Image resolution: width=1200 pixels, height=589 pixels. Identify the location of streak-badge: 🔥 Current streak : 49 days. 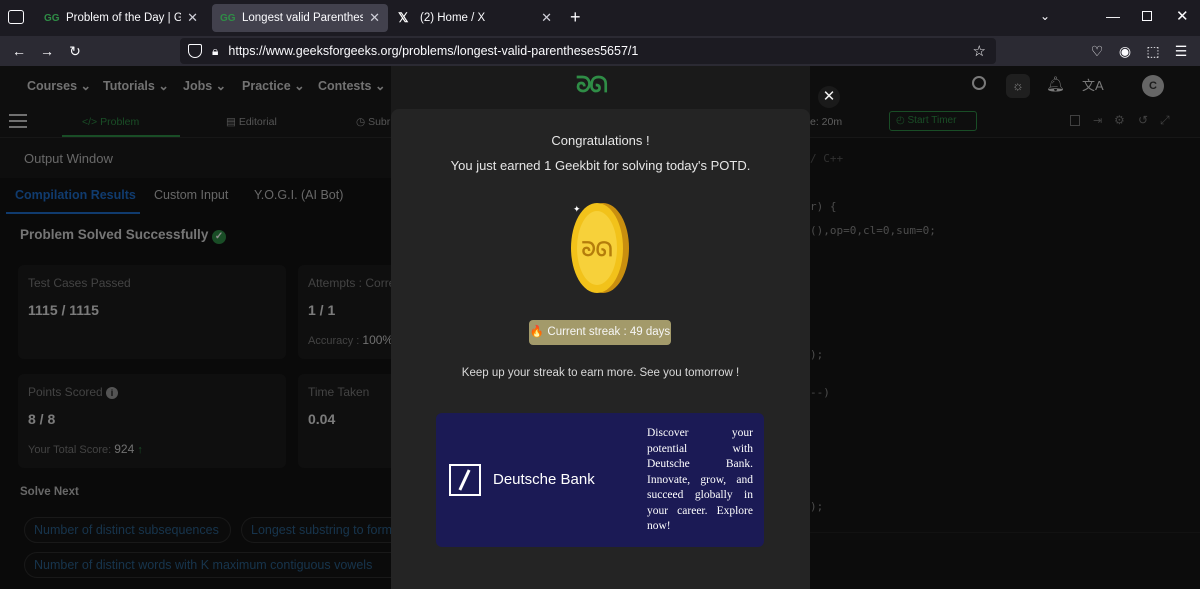
(600, 332).